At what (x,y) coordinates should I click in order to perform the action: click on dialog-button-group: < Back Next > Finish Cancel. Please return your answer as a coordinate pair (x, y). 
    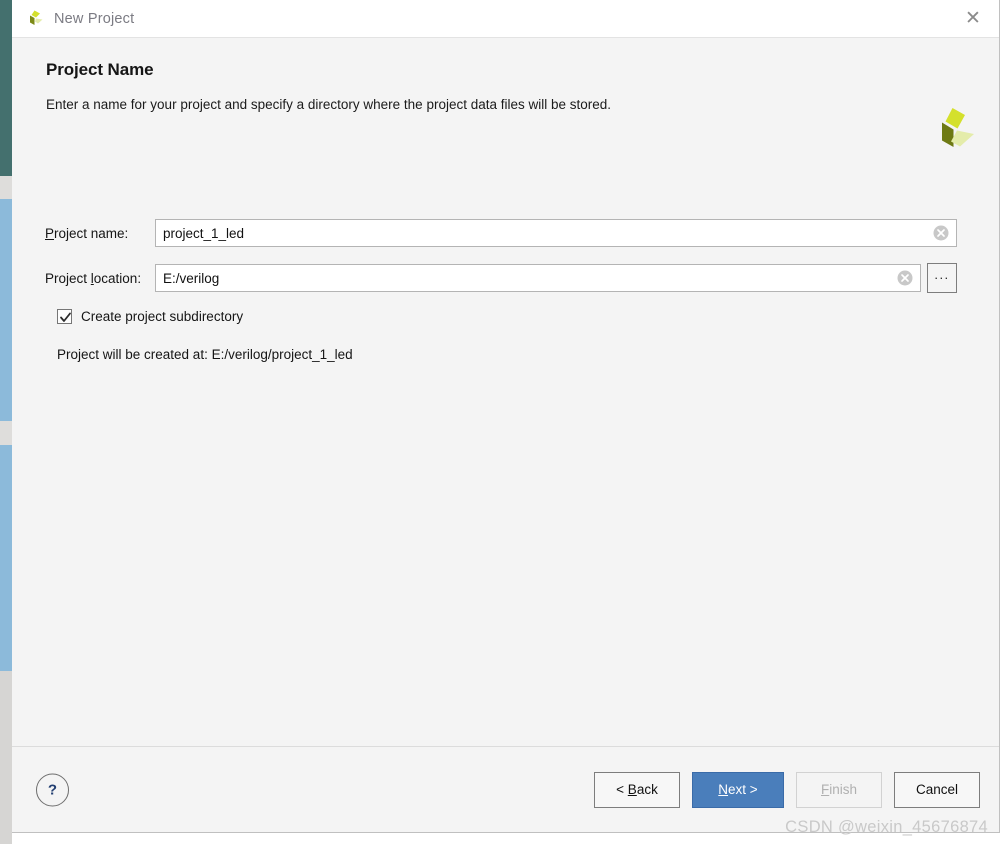
    Looking at the image, I should click on (787, 789).